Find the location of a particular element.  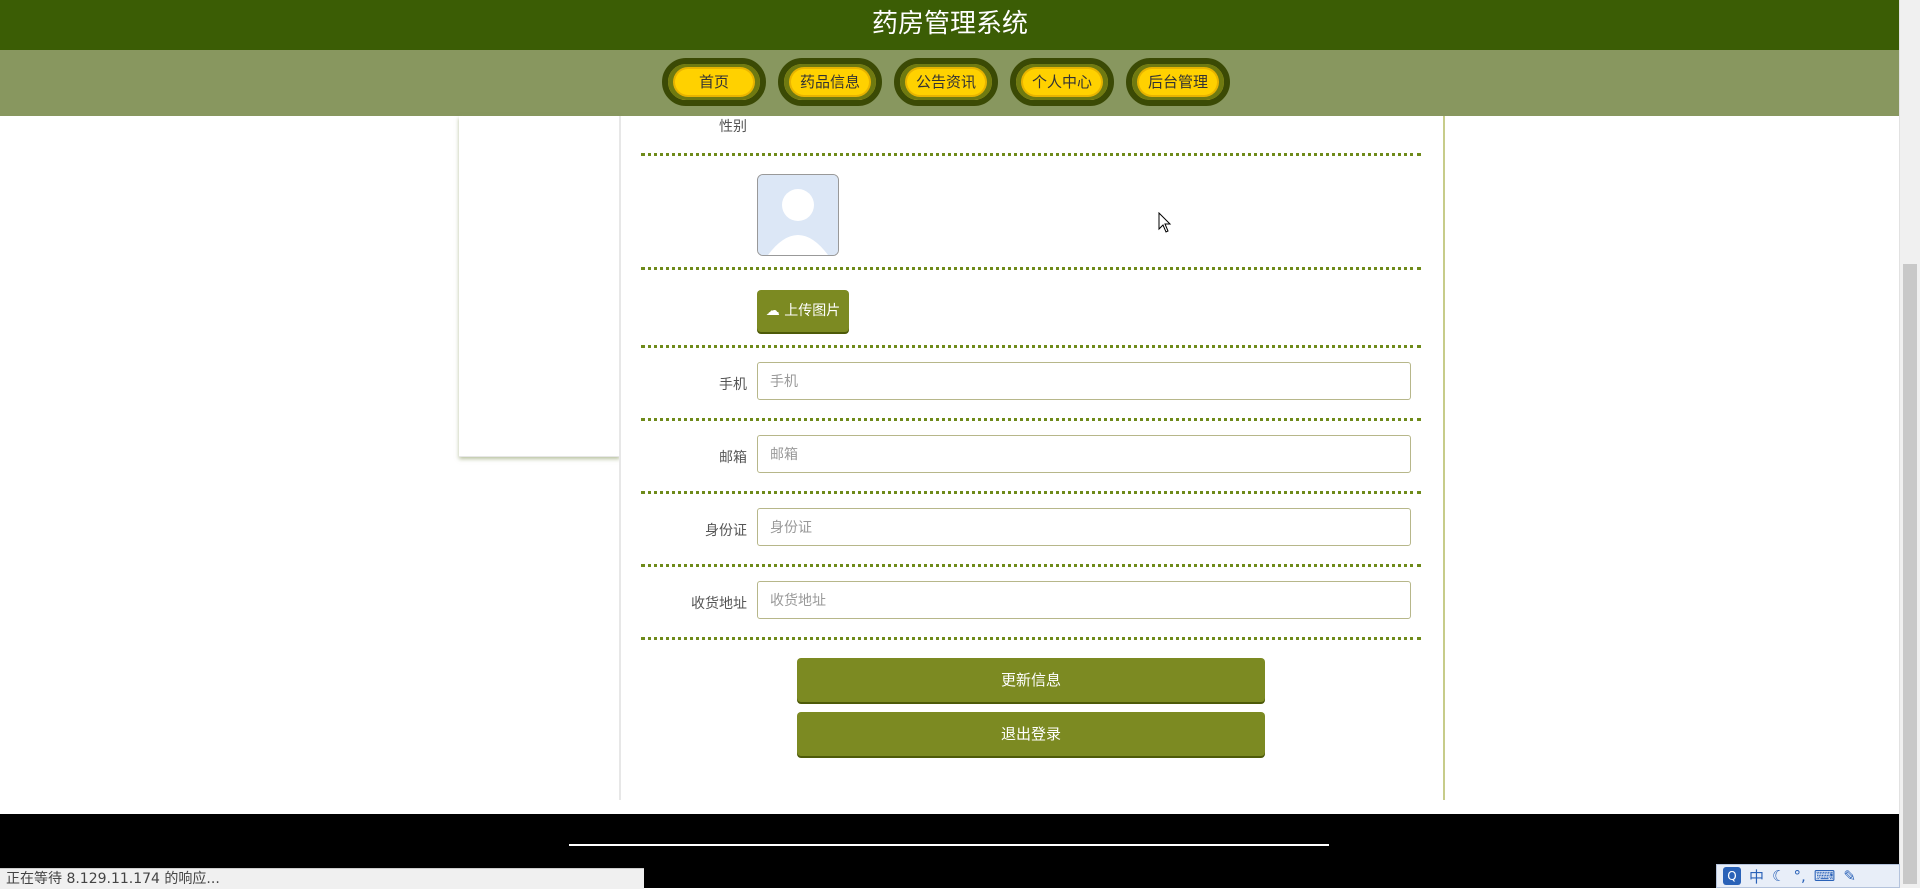

address-row: 收货地址 收货地址 is located at coordinates (1031, 603).